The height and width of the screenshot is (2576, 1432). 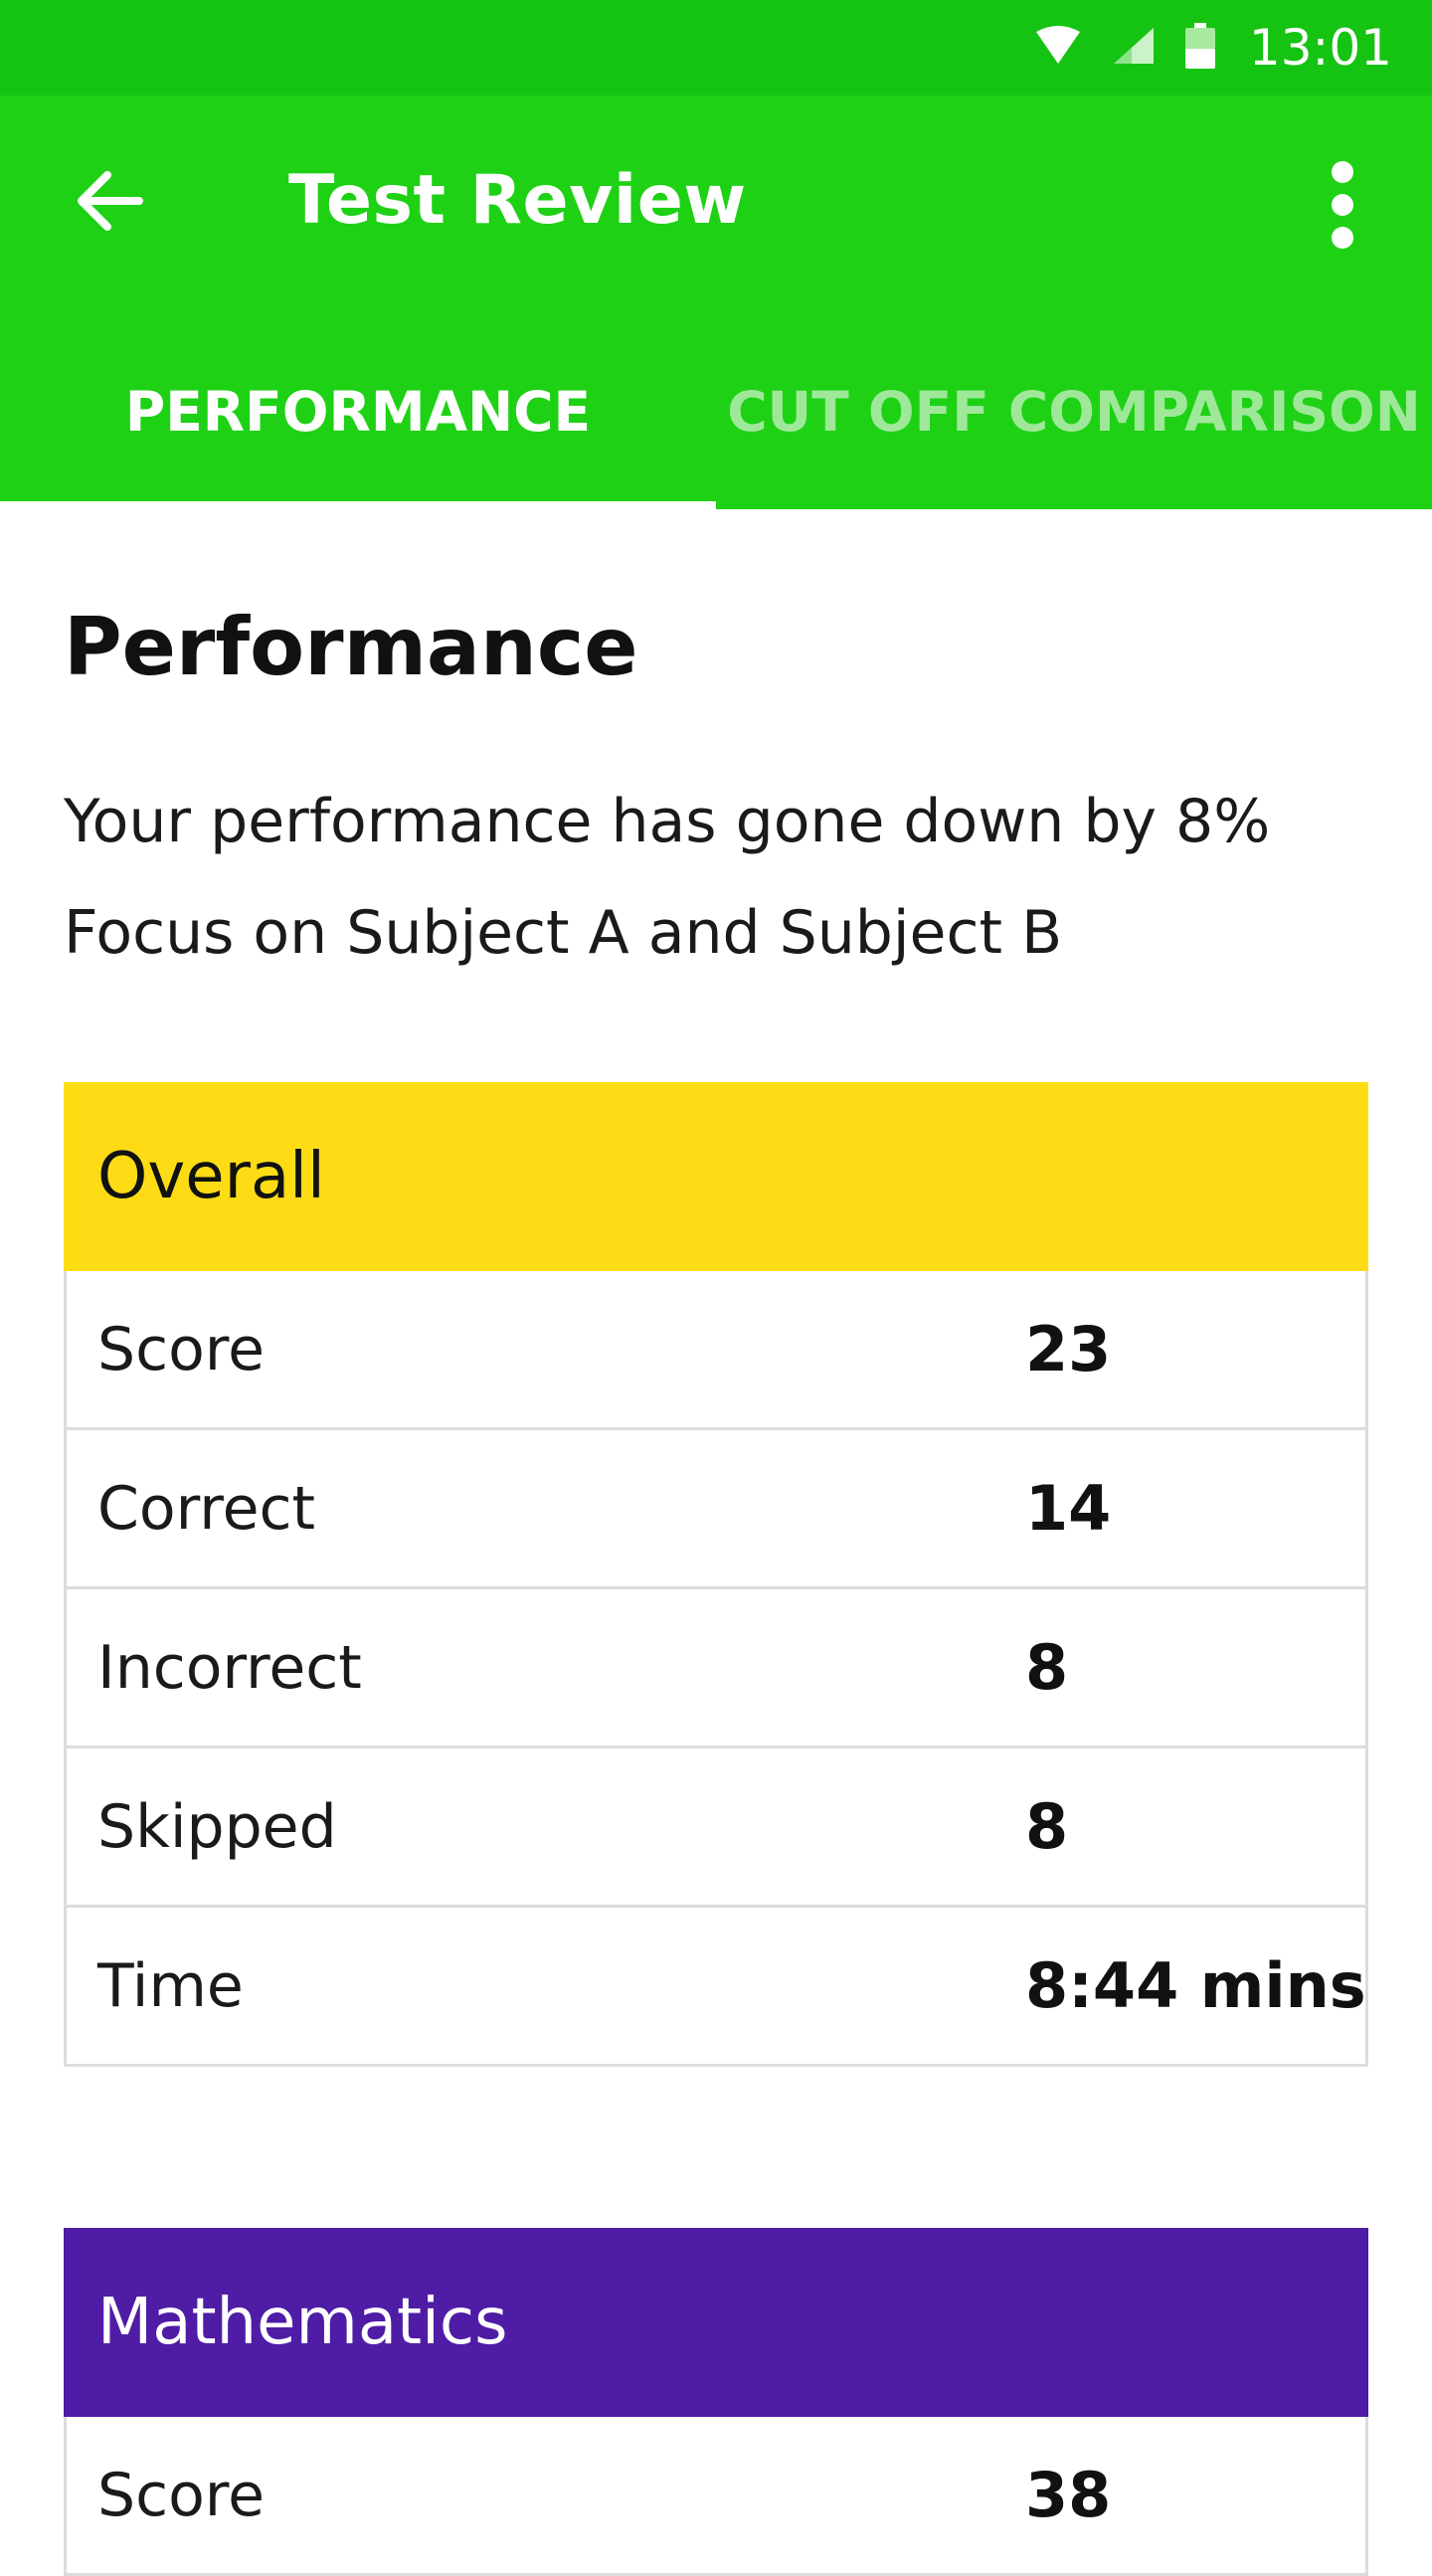 I want to click on app-title: Test Review, so click(x=517, y=200).